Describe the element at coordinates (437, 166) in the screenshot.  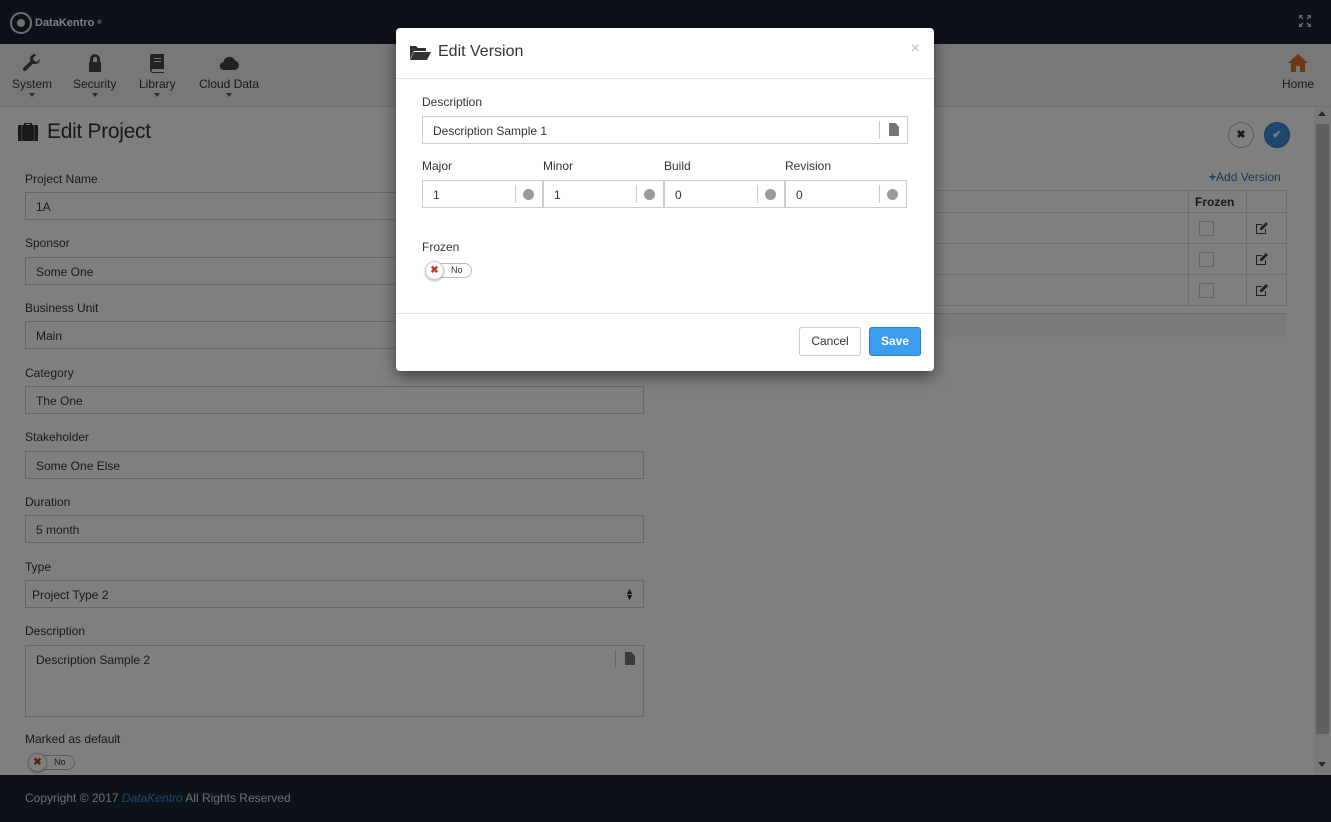
I see `major-label: Major` at that location.